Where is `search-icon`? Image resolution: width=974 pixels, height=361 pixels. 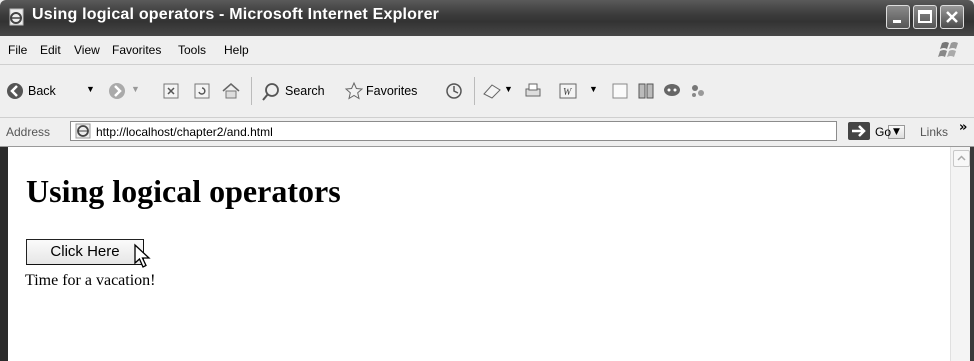
search-icon is located at coordinates (271, 92).